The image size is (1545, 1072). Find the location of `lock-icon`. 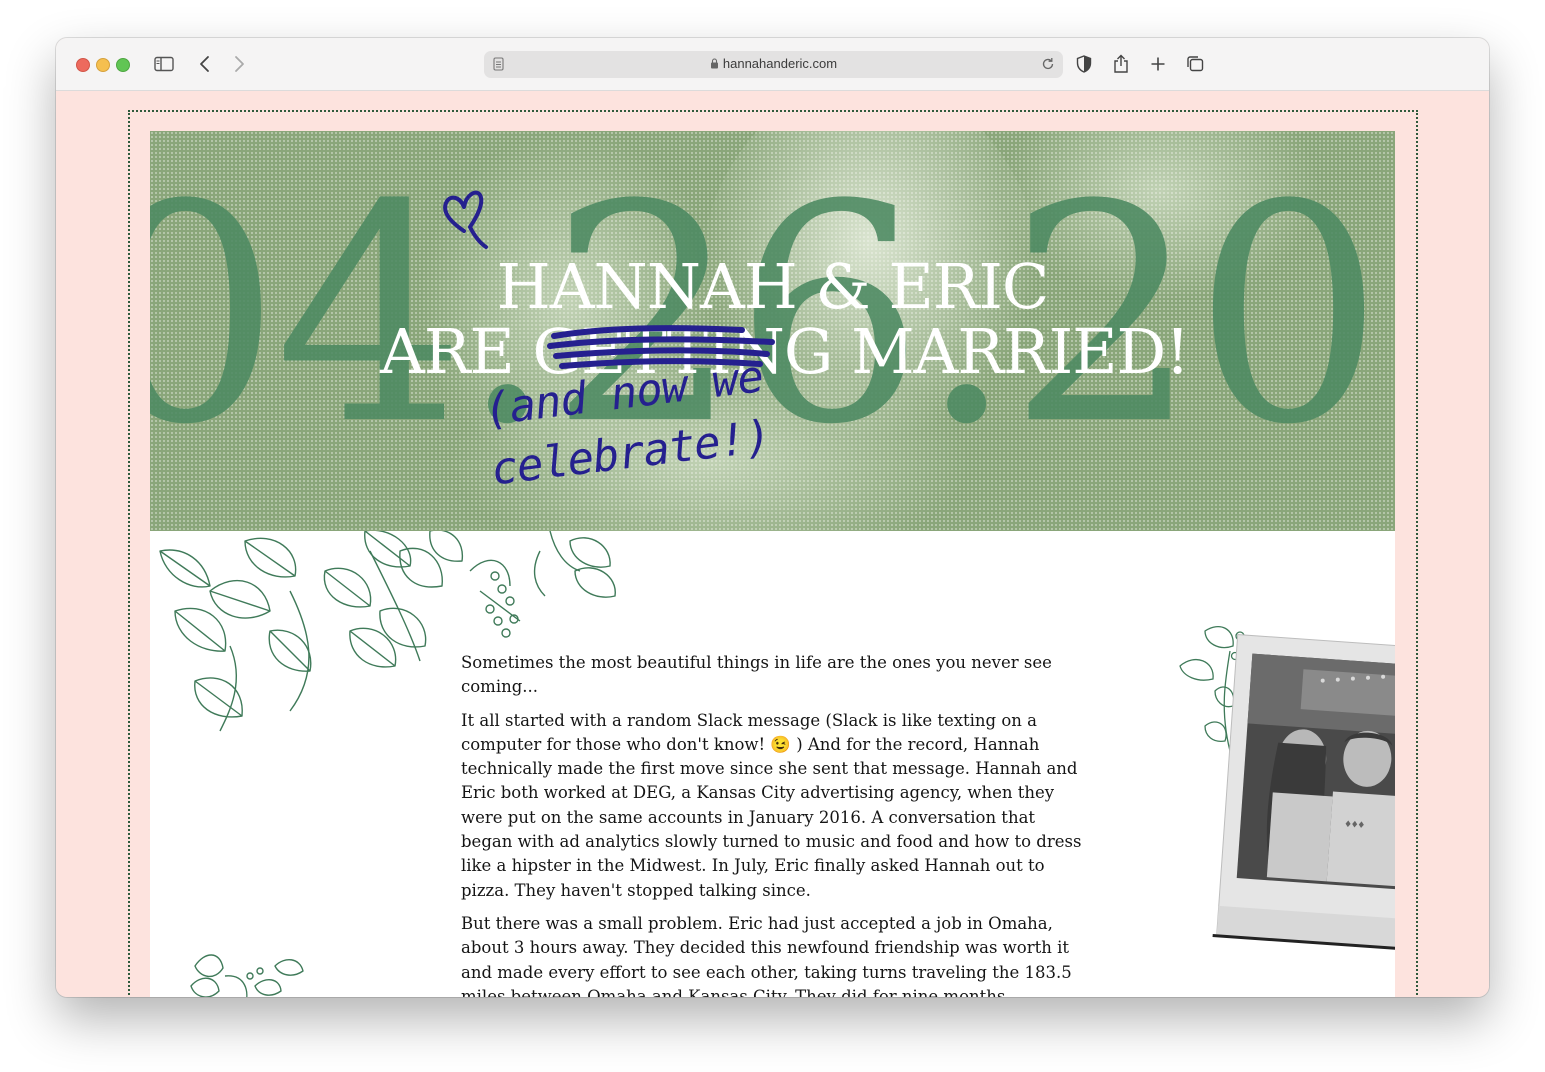

lock-icon is located at coordinates (714, 64).